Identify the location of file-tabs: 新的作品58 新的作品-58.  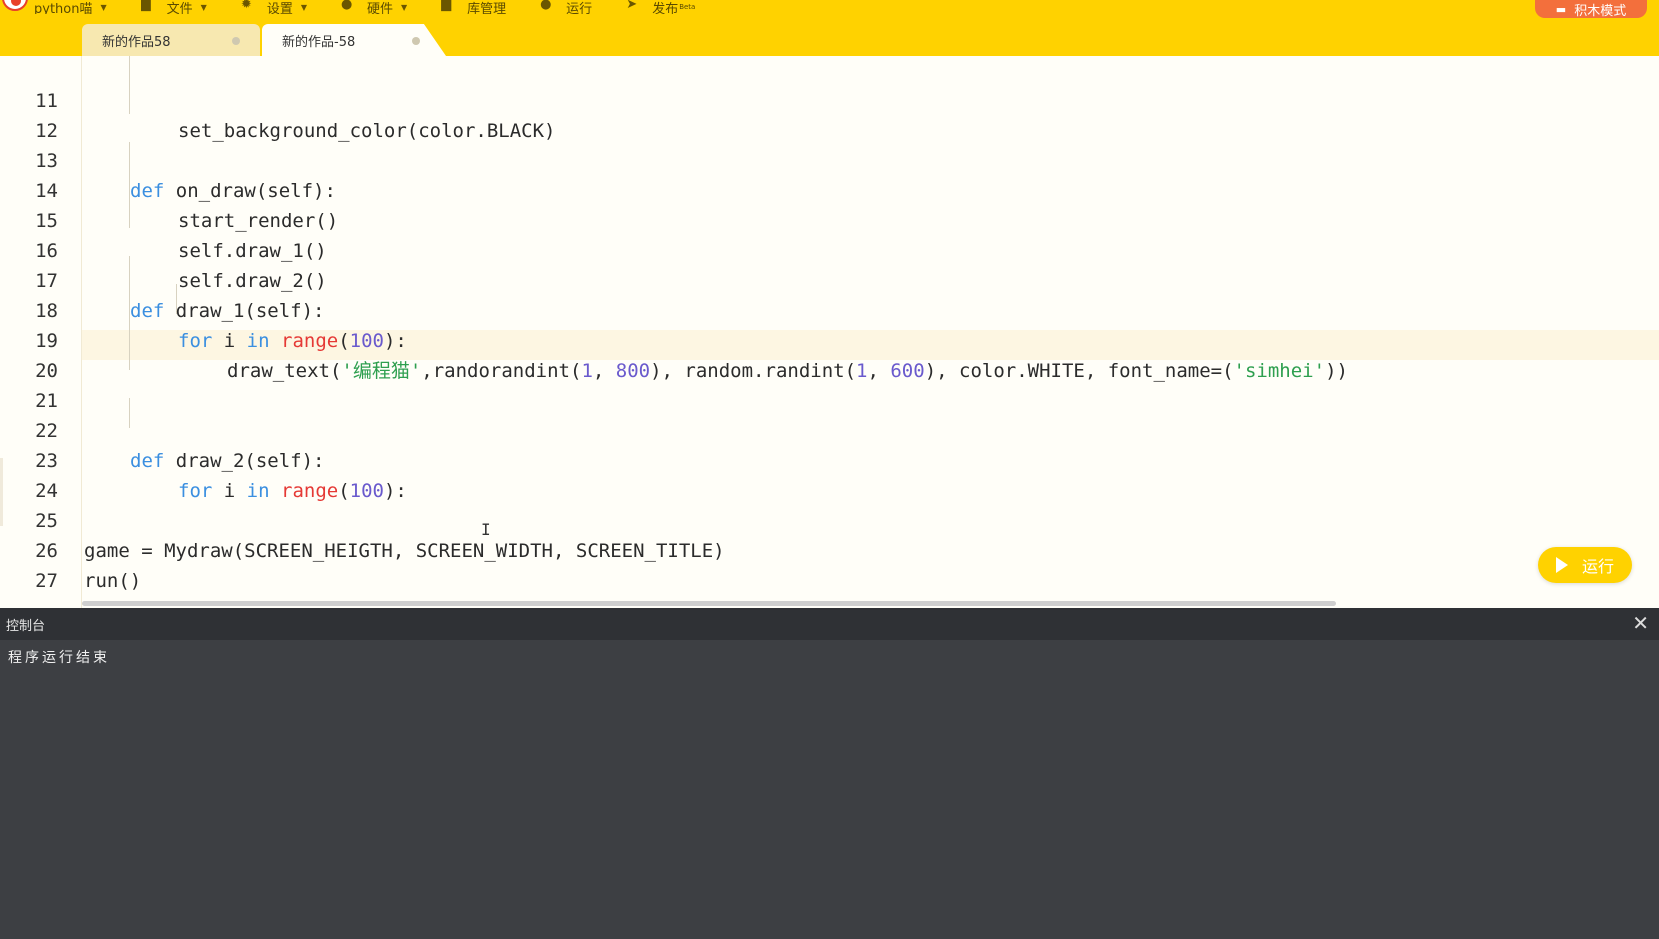
(264, 40).